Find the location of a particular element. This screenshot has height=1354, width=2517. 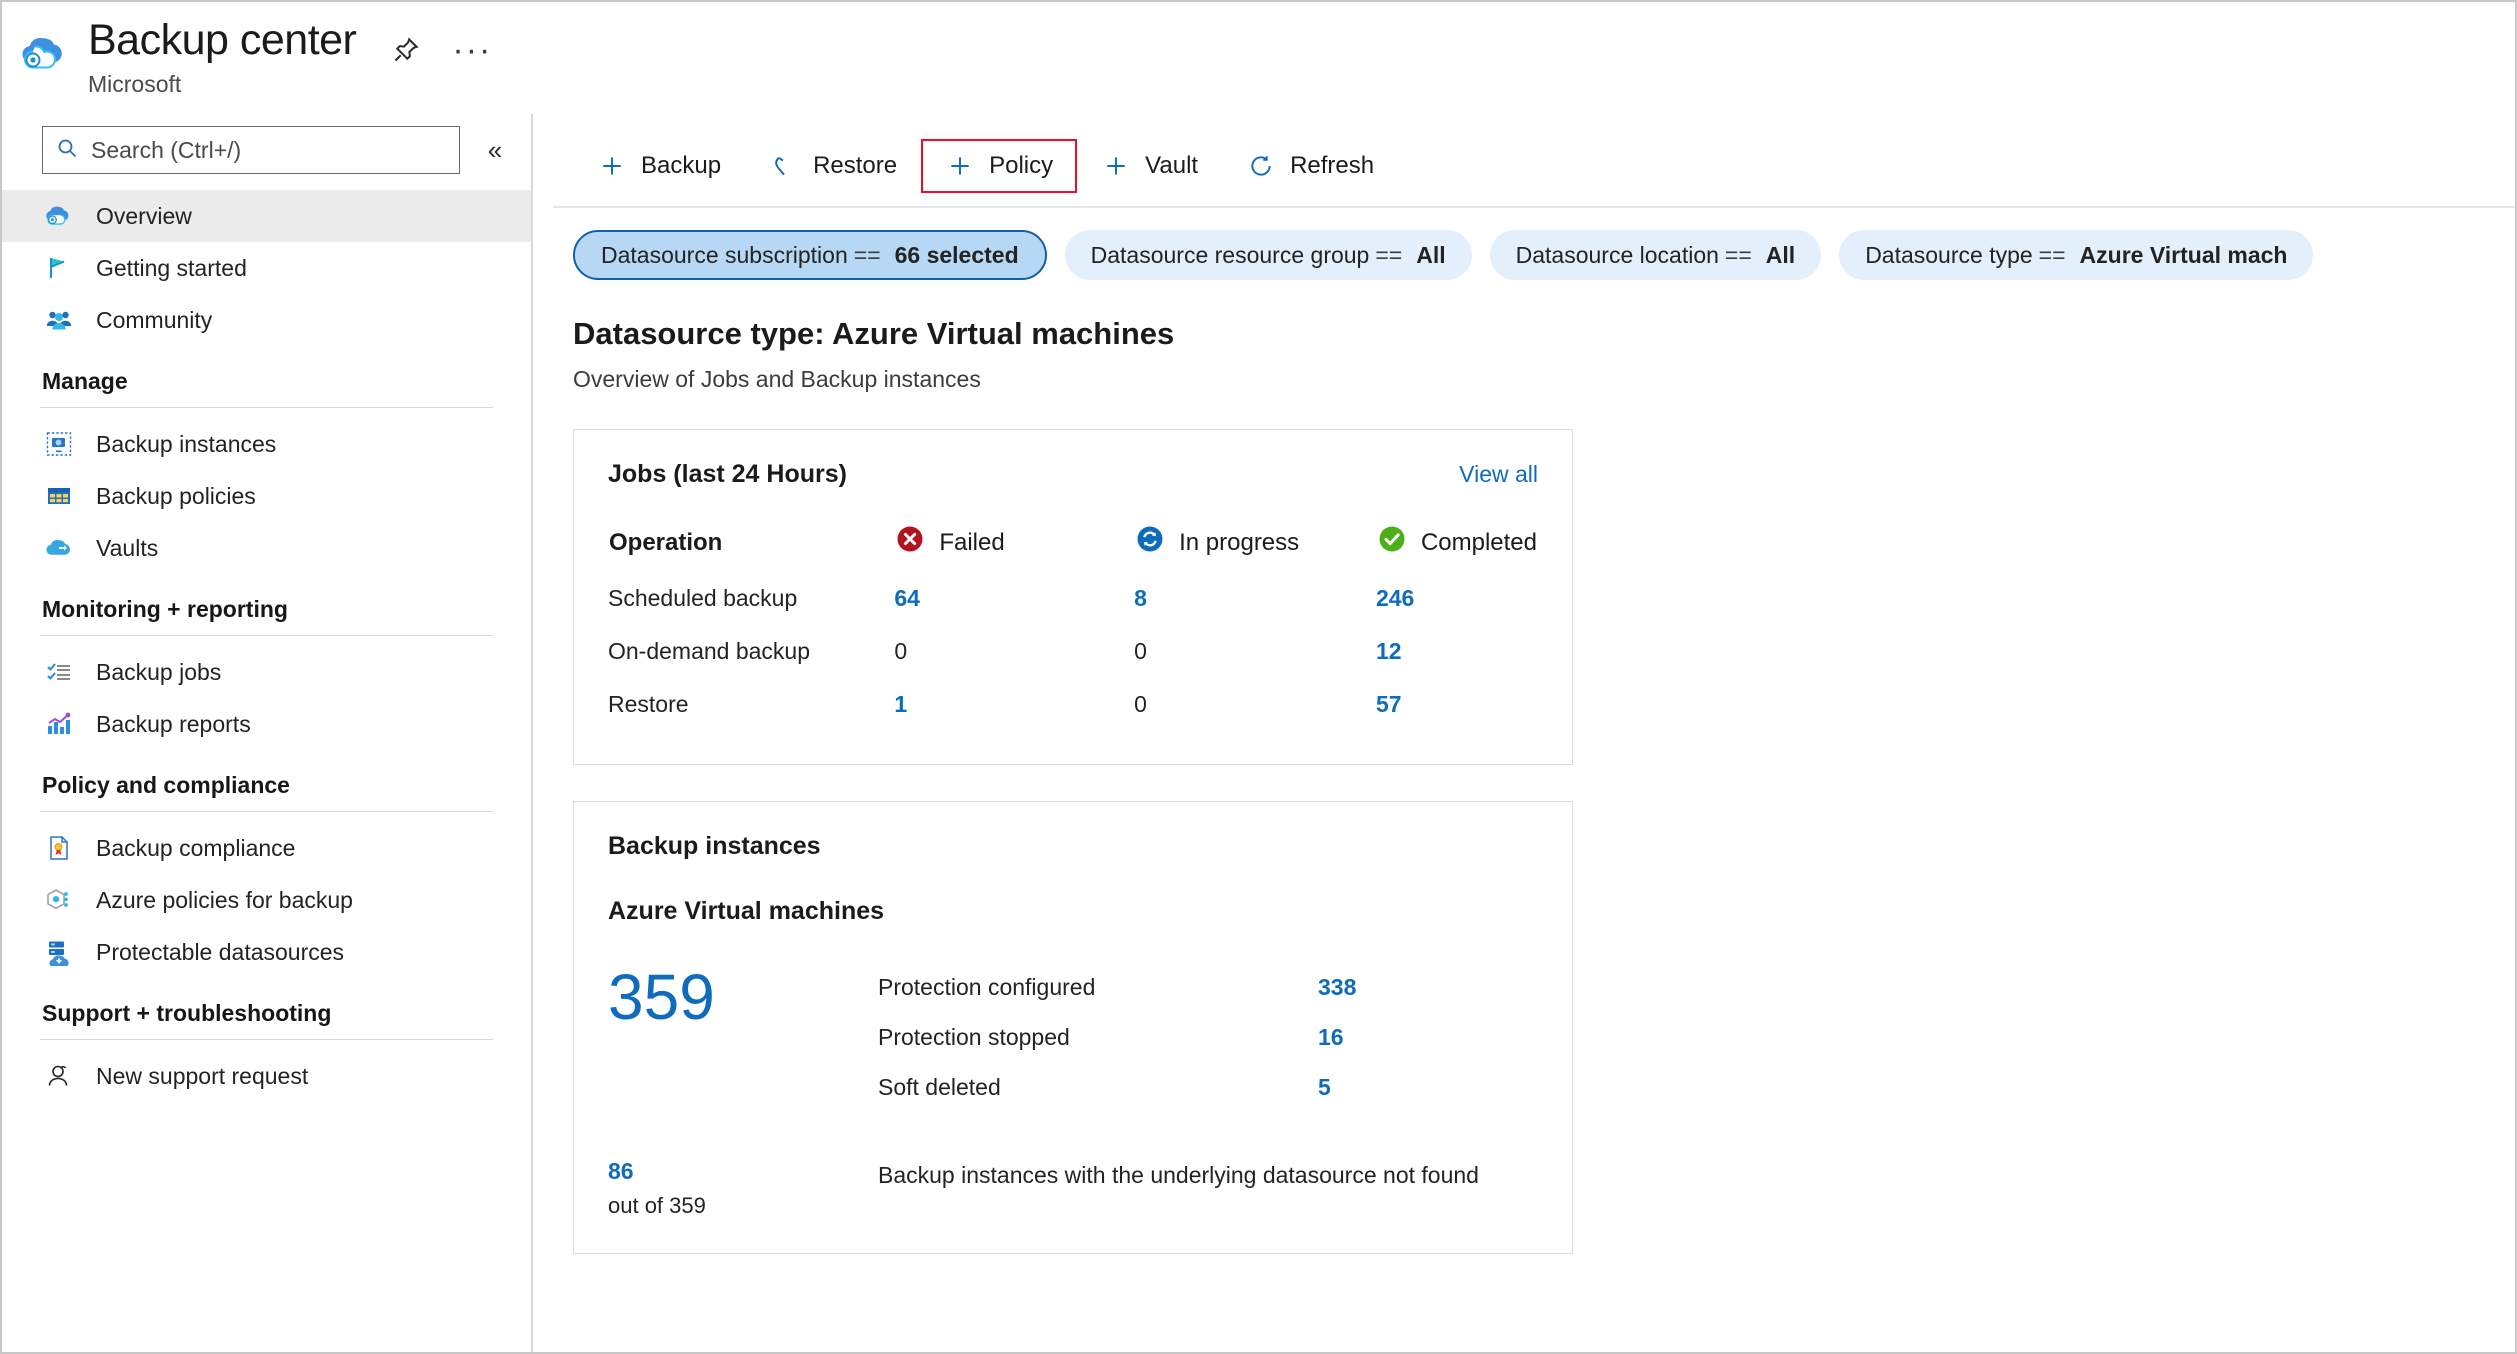

filter-name: Datasource subscription is located at coordinates (724, 254).